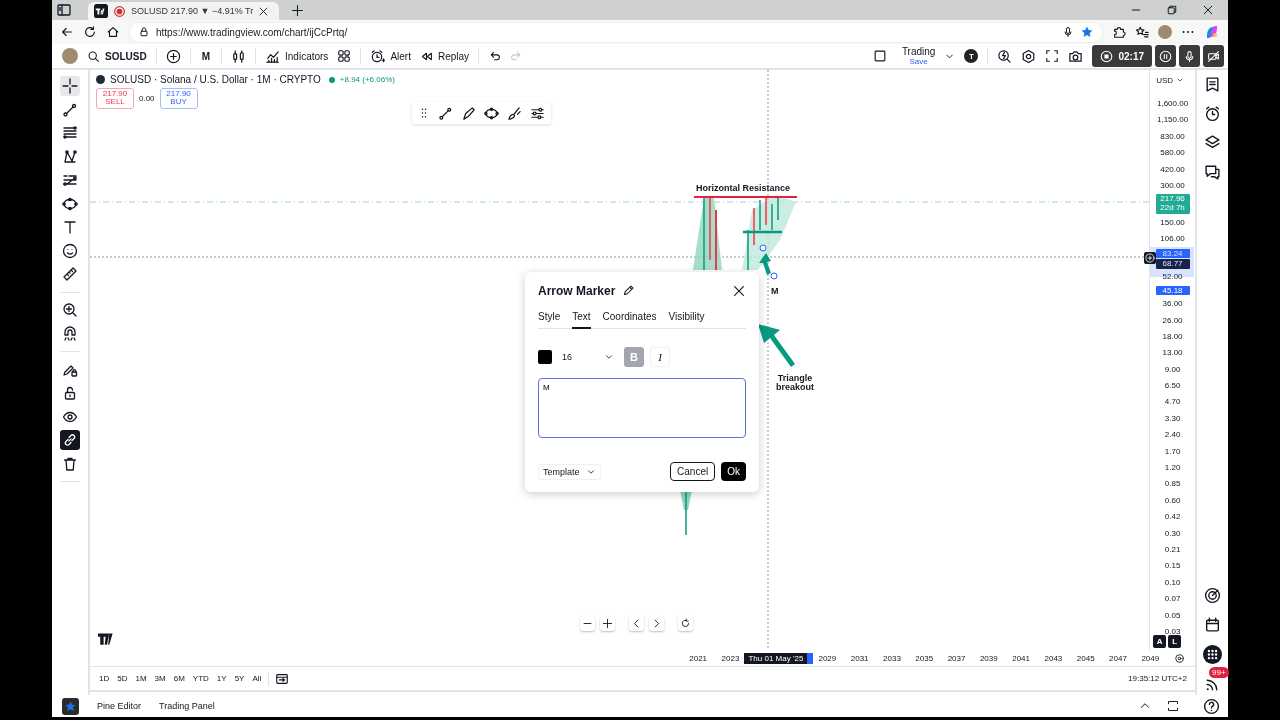 Image resolution: width=1280 pixels, height=720 pixels. What do you see at coordinates (205, 56) in the screenshot?
I see `interval-button: M` at bounding box center [205, 56].